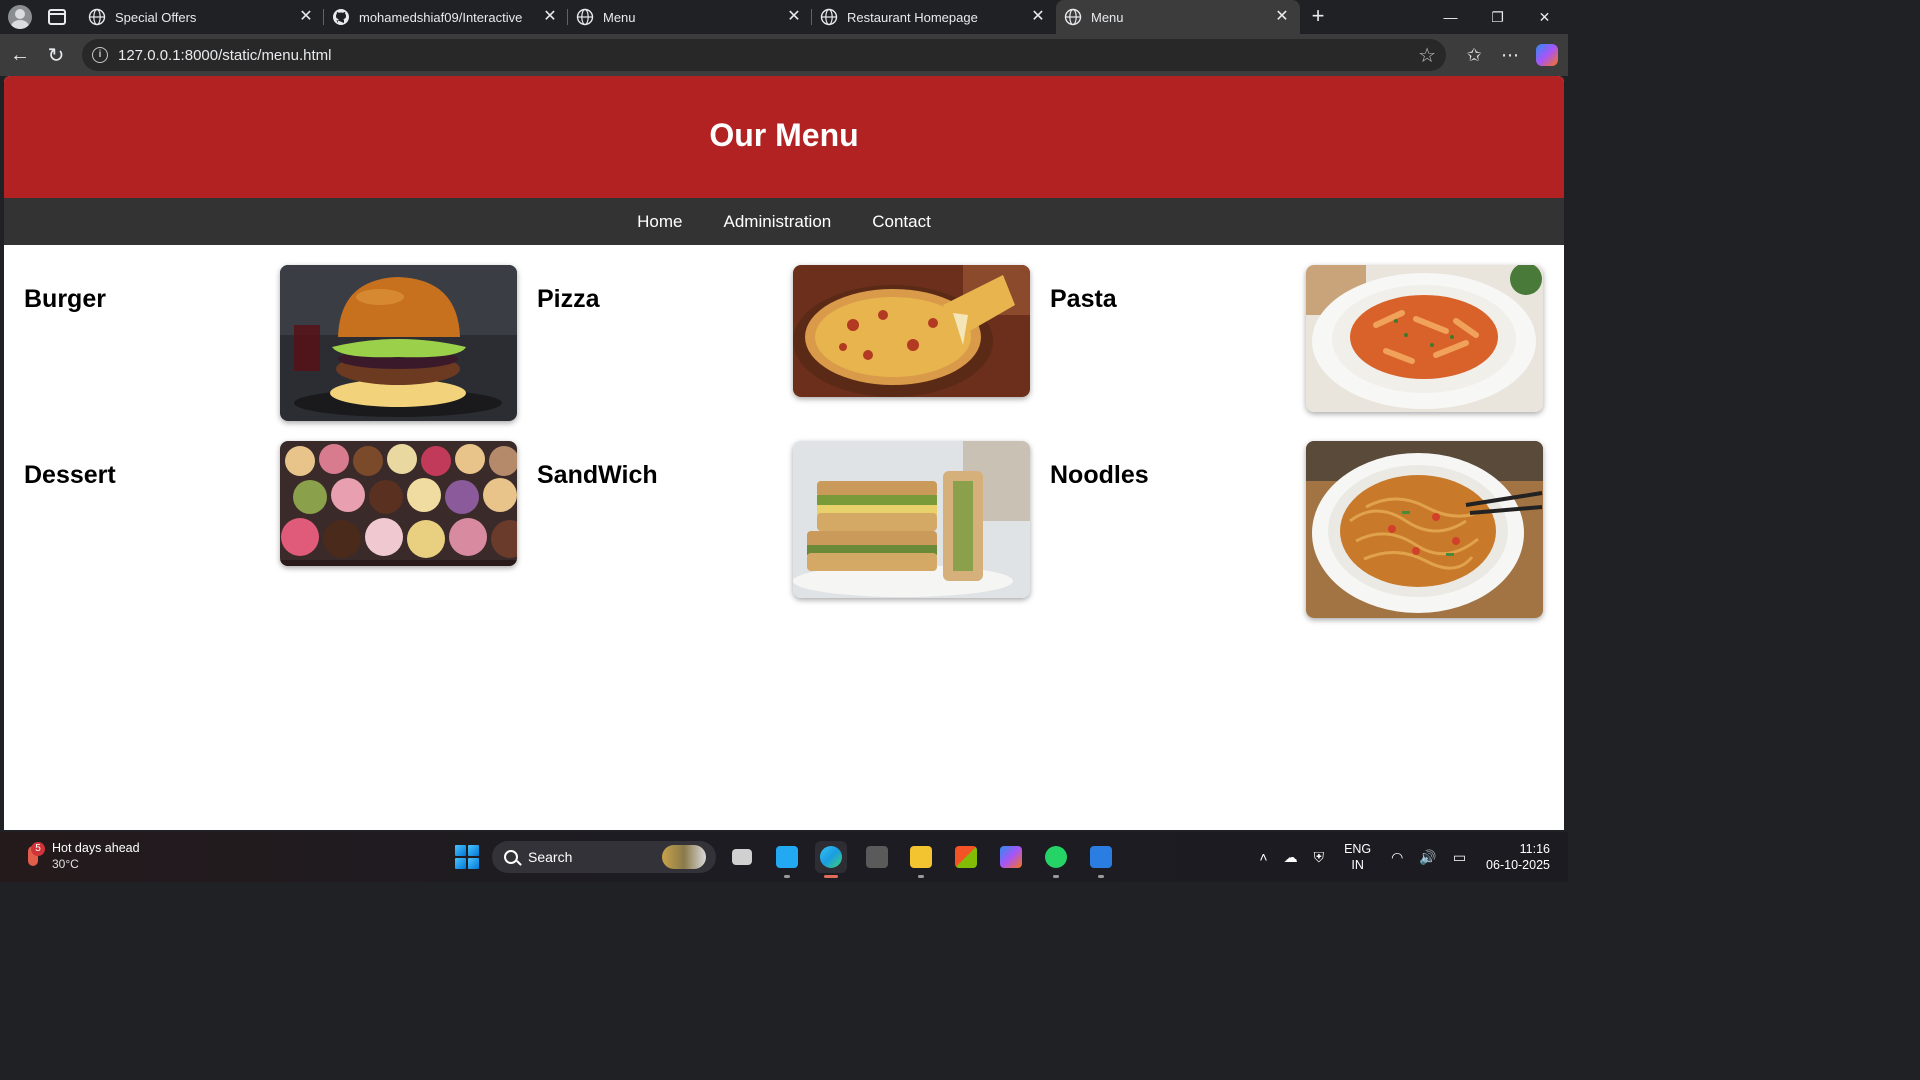 The height and width of the screenshot is (1080, 1920). I want to click on file-explorer-icon, so click(921, 859).